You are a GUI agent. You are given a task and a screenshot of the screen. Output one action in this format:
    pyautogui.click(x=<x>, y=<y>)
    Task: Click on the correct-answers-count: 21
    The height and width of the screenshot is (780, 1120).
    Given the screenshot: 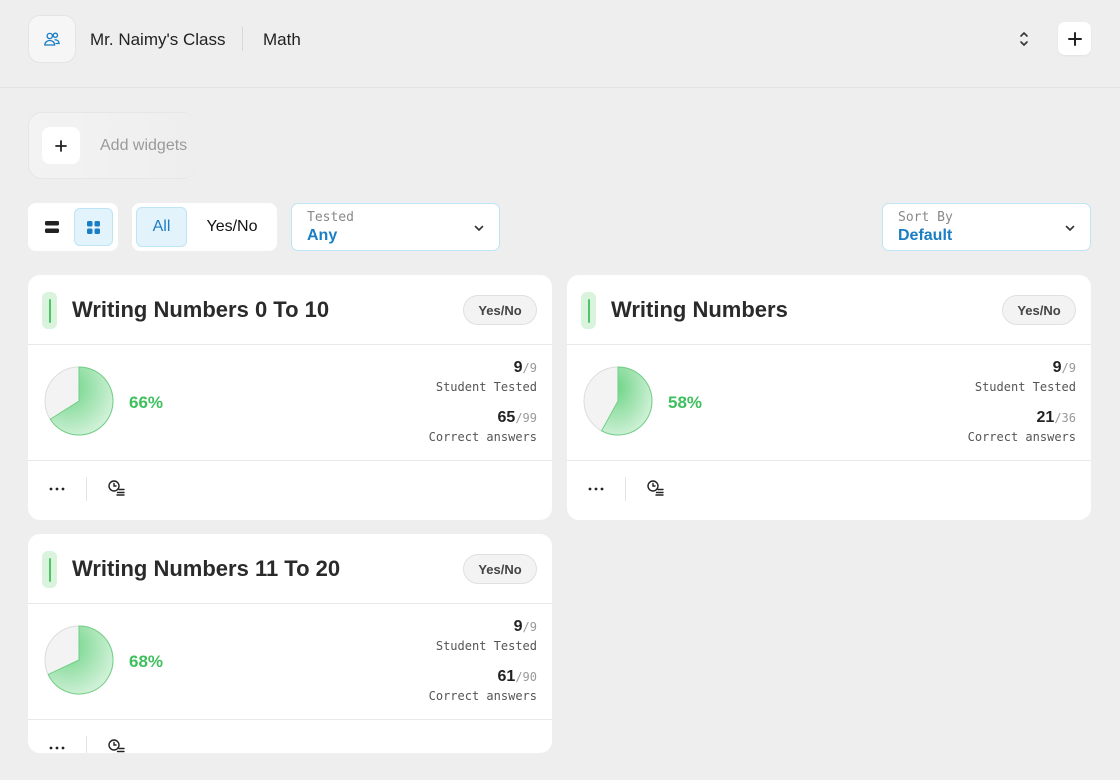 What is the action you would take?
    pyautogui.click(x=1045, y=417)
    